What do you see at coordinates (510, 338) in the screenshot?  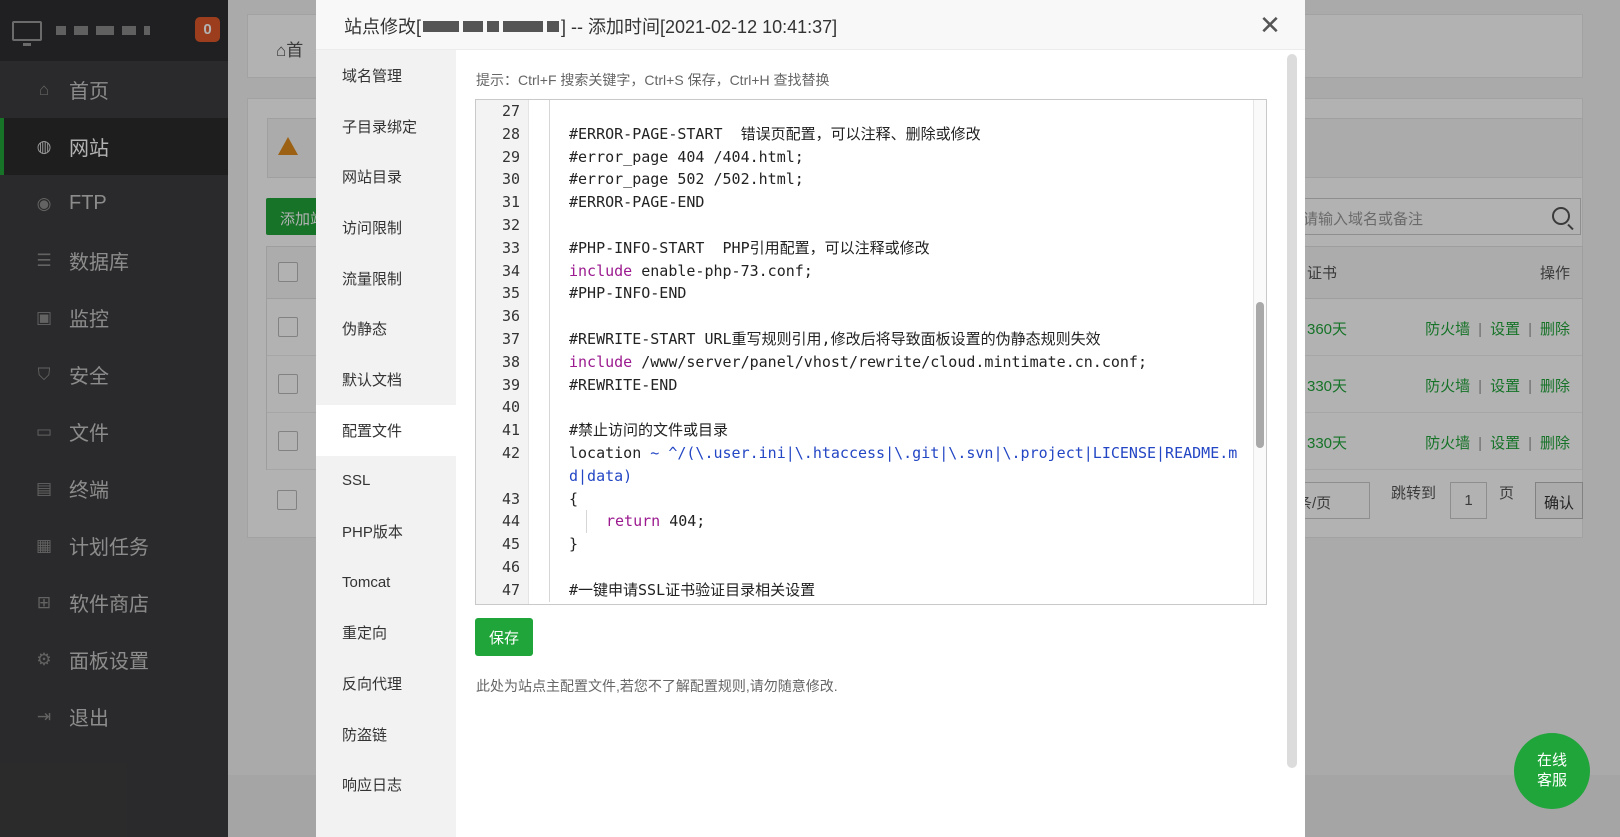 I see `line-number: 37` at bounding box center [510, 338].